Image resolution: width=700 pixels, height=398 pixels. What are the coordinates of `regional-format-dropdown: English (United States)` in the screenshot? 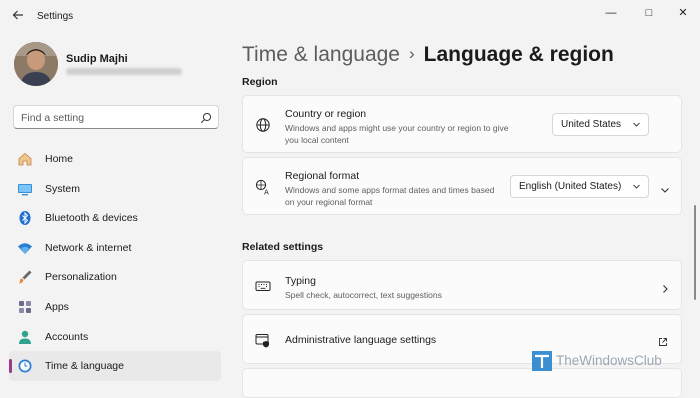 It's located at (579, 186).